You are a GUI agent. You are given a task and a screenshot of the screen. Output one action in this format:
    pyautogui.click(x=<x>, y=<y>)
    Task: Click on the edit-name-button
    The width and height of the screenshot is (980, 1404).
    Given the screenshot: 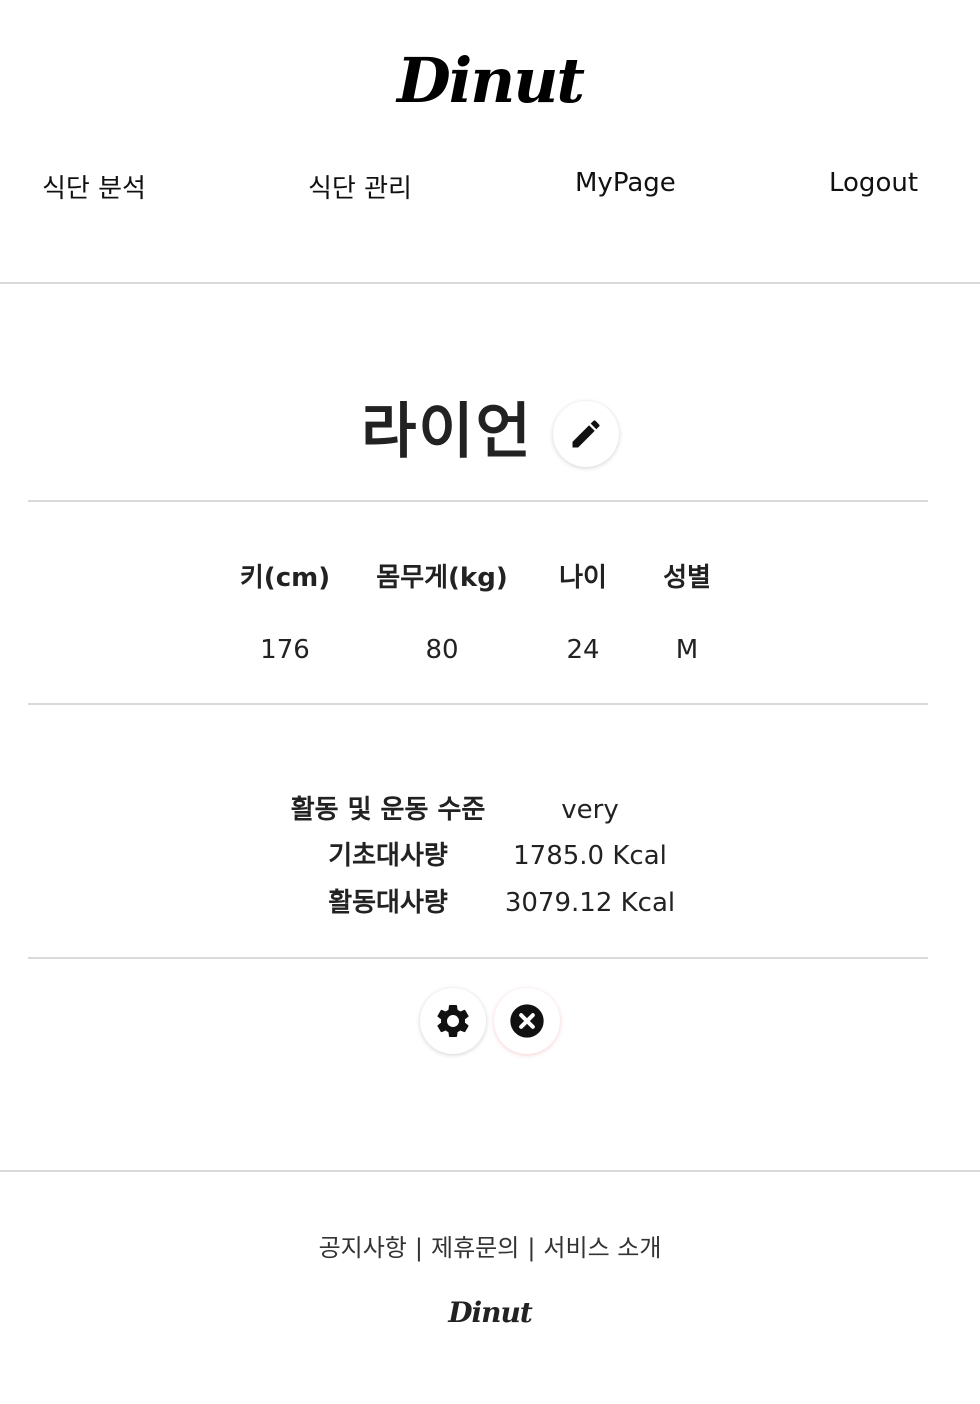 What is the action you would take?
    pyautogui.click(x=585, y=434)
    